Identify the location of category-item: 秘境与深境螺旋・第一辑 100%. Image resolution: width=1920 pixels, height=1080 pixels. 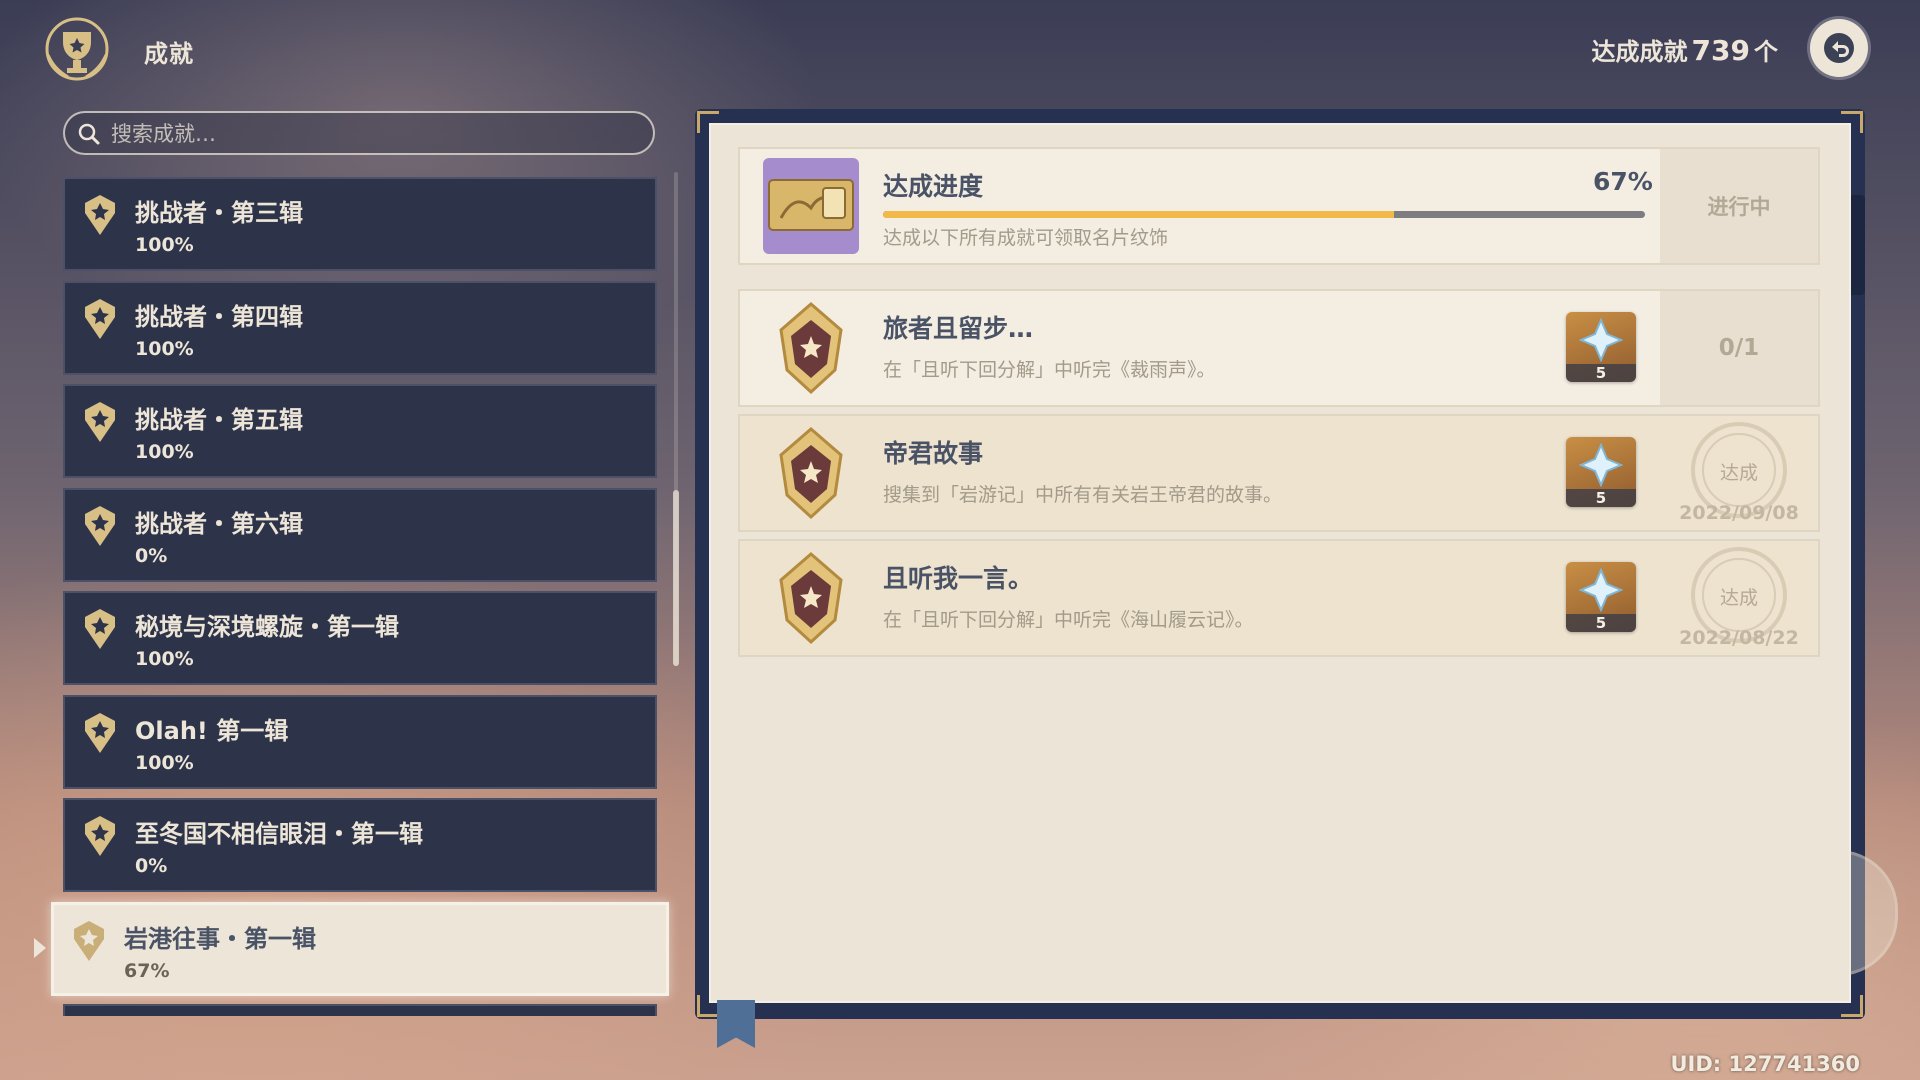
(360, 638).